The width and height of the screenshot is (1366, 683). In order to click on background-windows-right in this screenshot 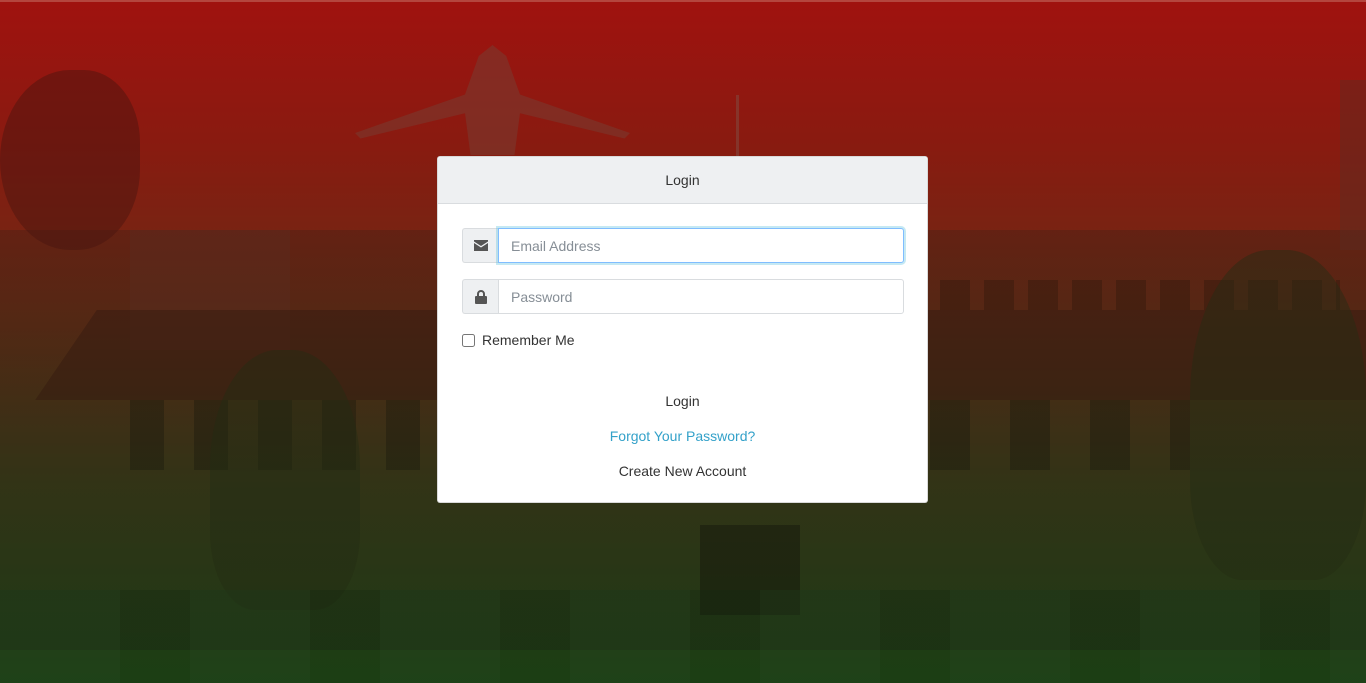, I will do `click(1060, 435)`.